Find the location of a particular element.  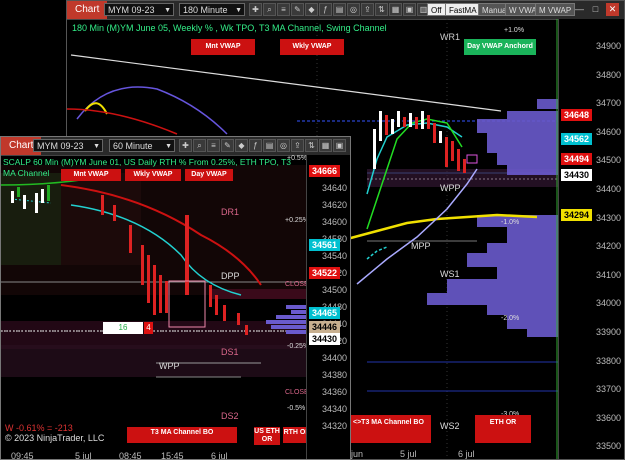

main-wkly-vwap-button: Wkly VWAP is located at coordinates (312, 47).